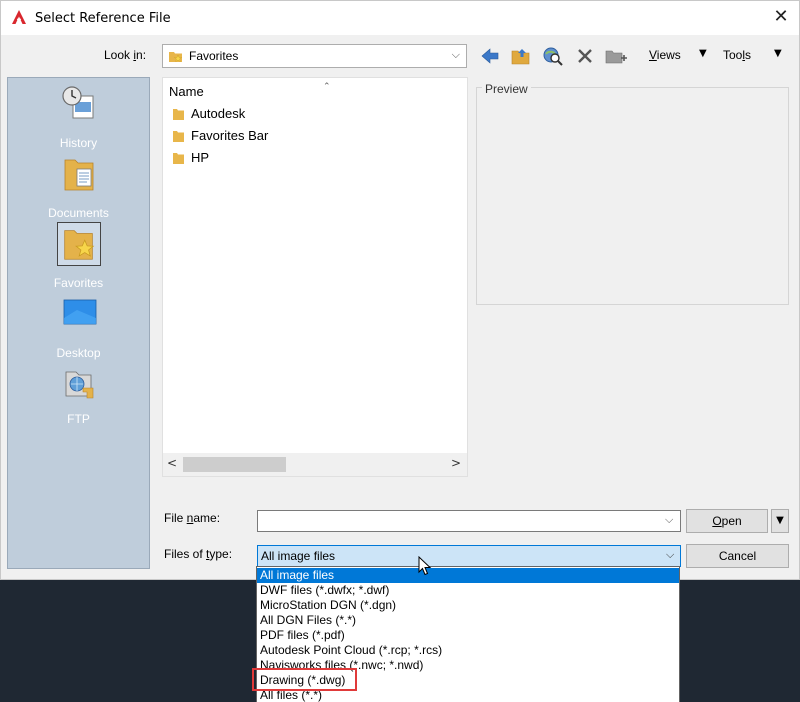 The height and width of the screenshot is (702, 800). What do you see at coordinates (80, 312) in the screenshot?
I see `desktop-icon` at bounding box center [80, 312].